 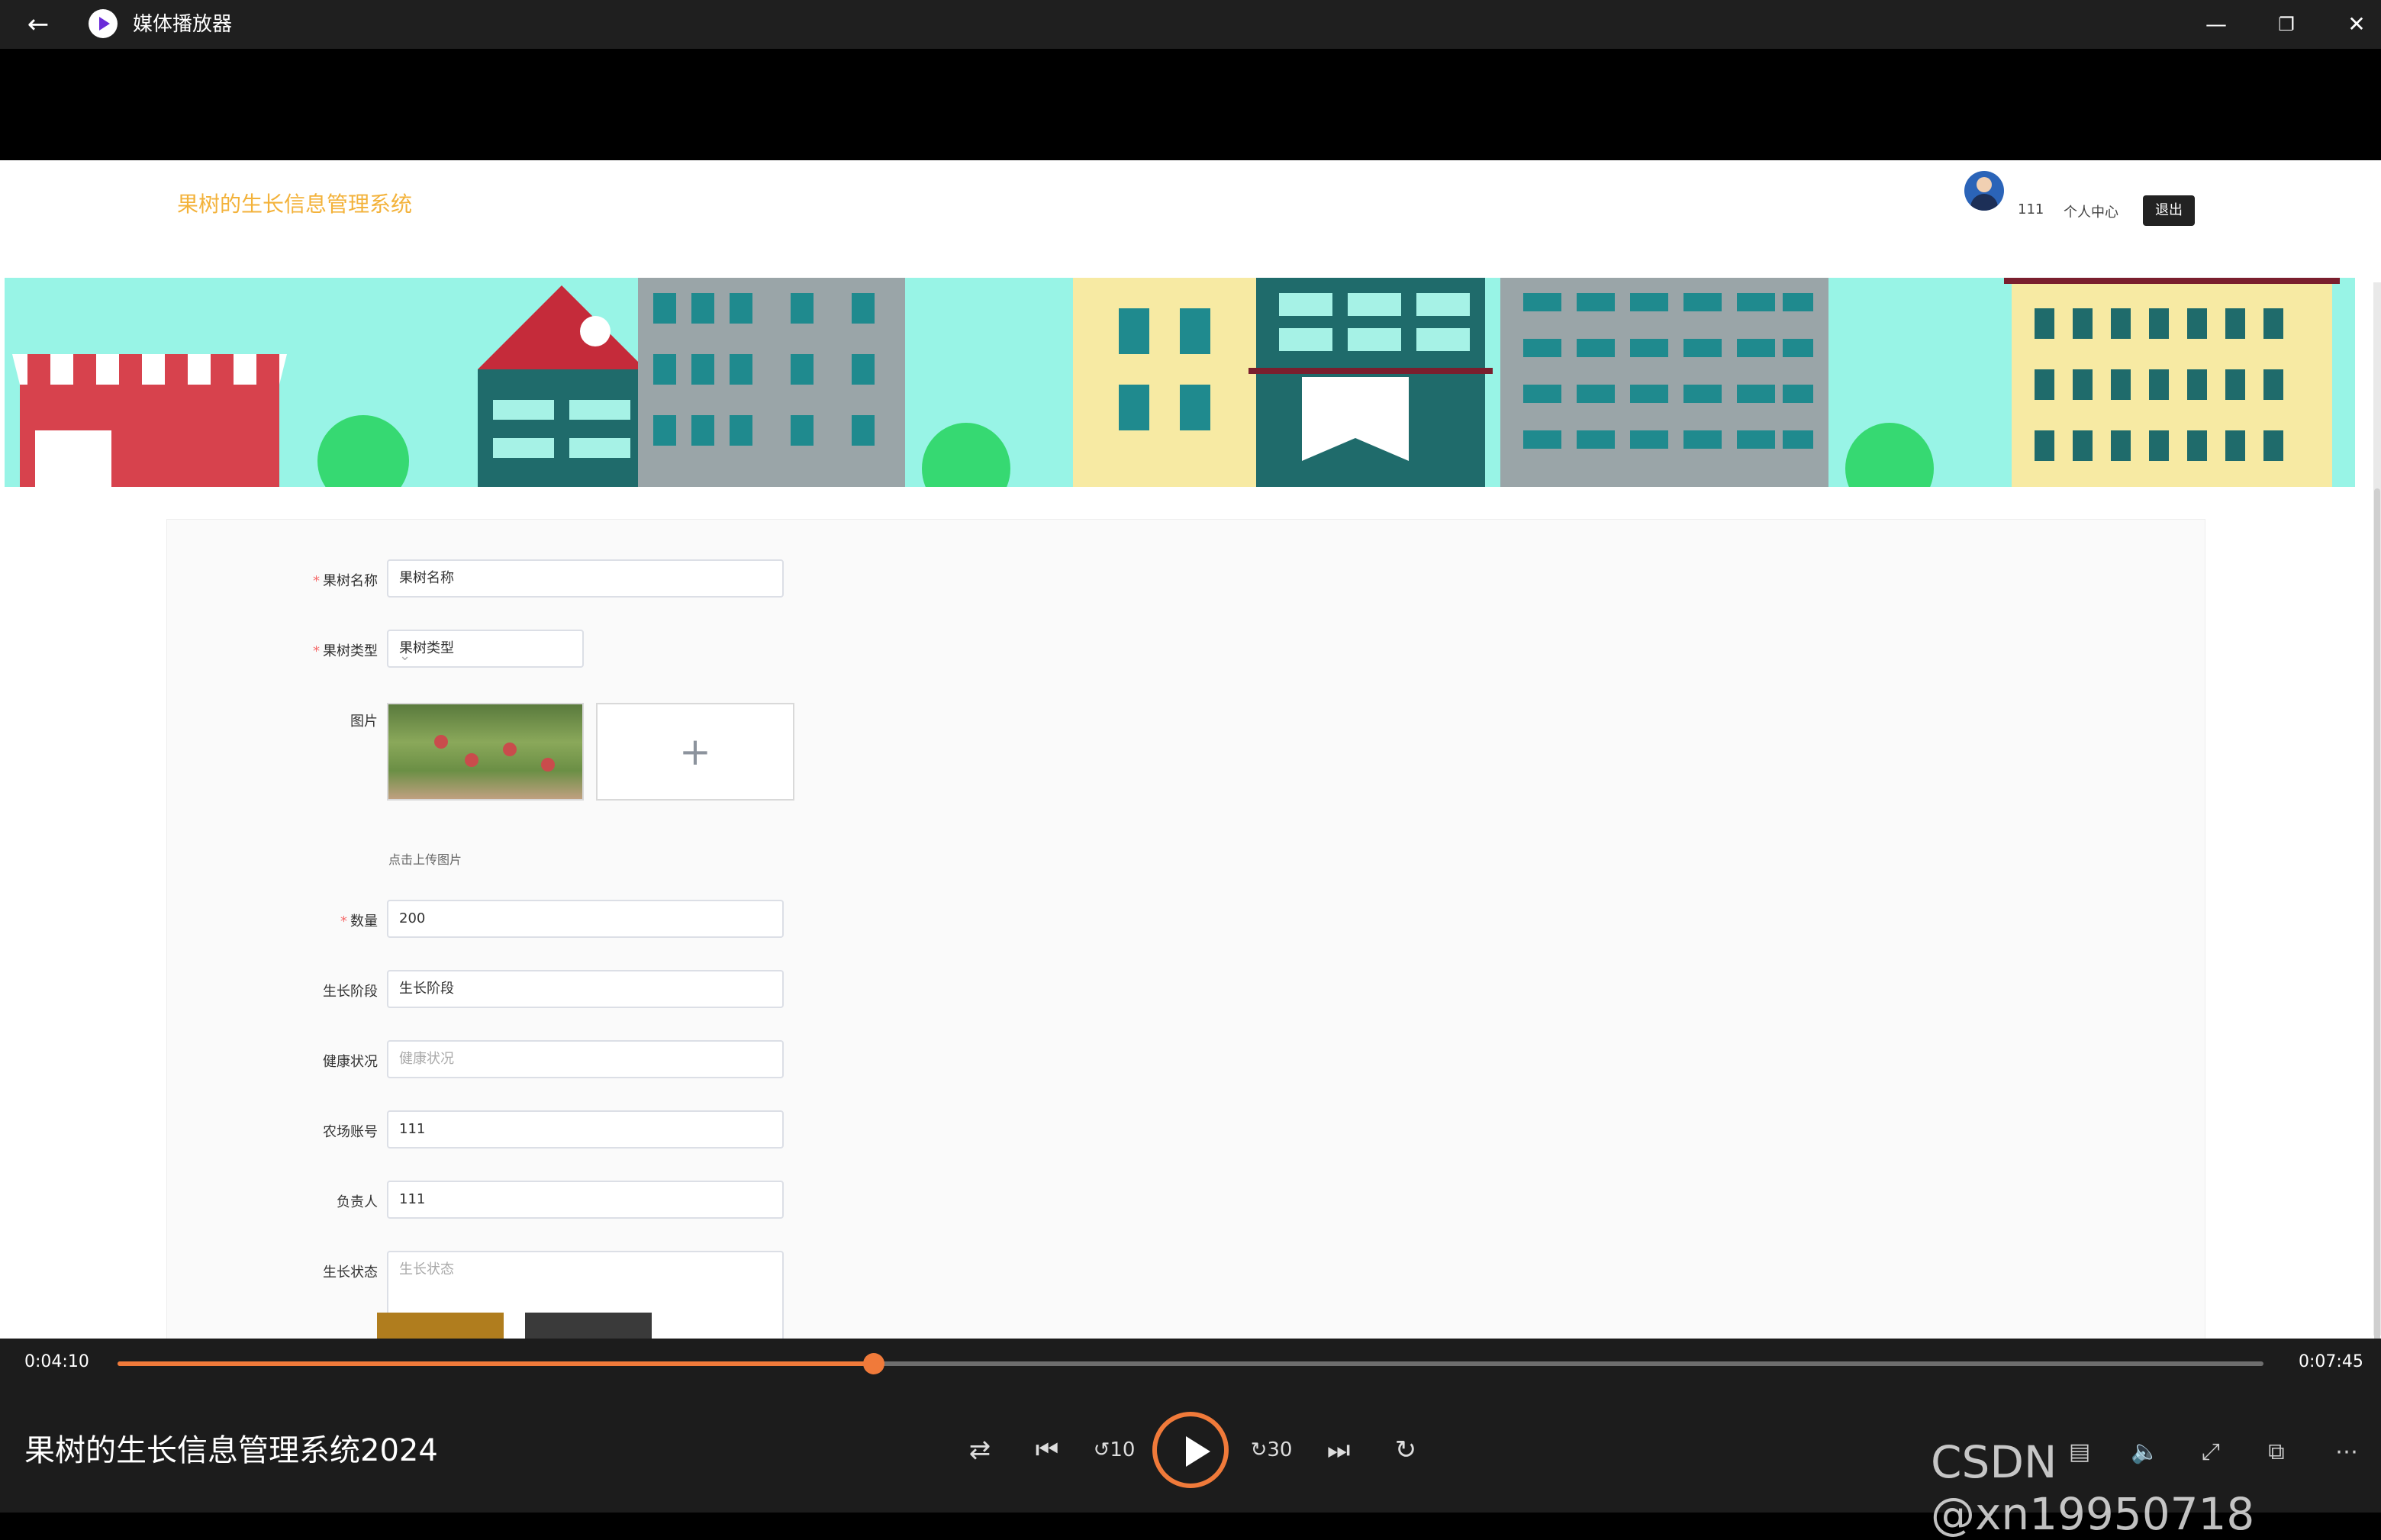 I want to click on fruit-type-label: * 果树类型, so click(x=345, y=651).